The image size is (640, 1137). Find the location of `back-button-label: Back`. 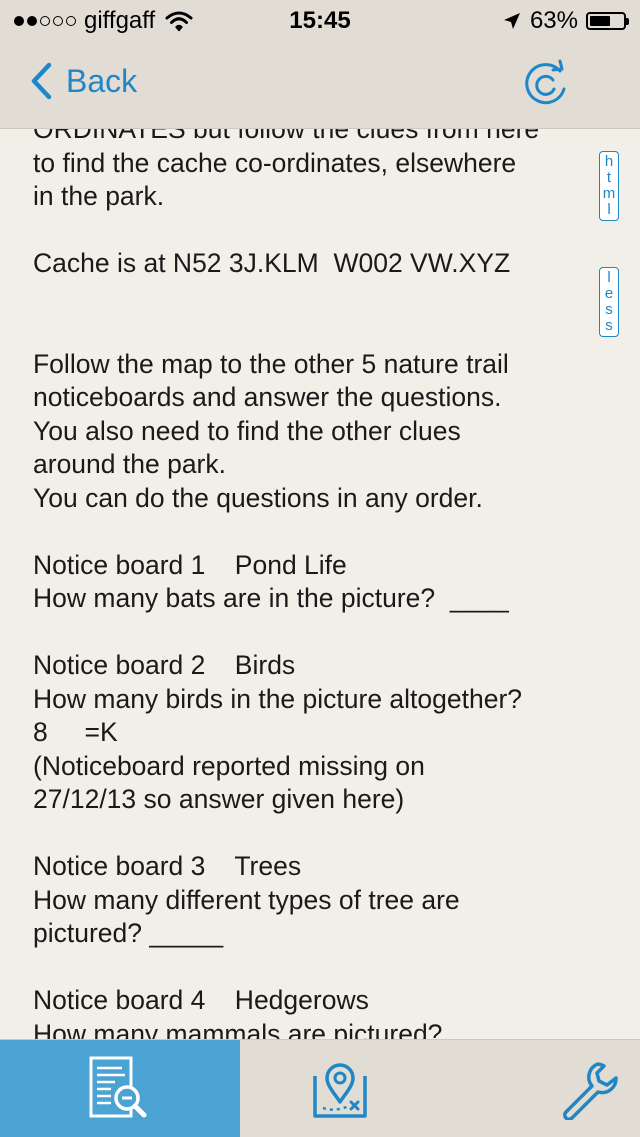

back-button-label: Back is located at coordinates (102, 80).